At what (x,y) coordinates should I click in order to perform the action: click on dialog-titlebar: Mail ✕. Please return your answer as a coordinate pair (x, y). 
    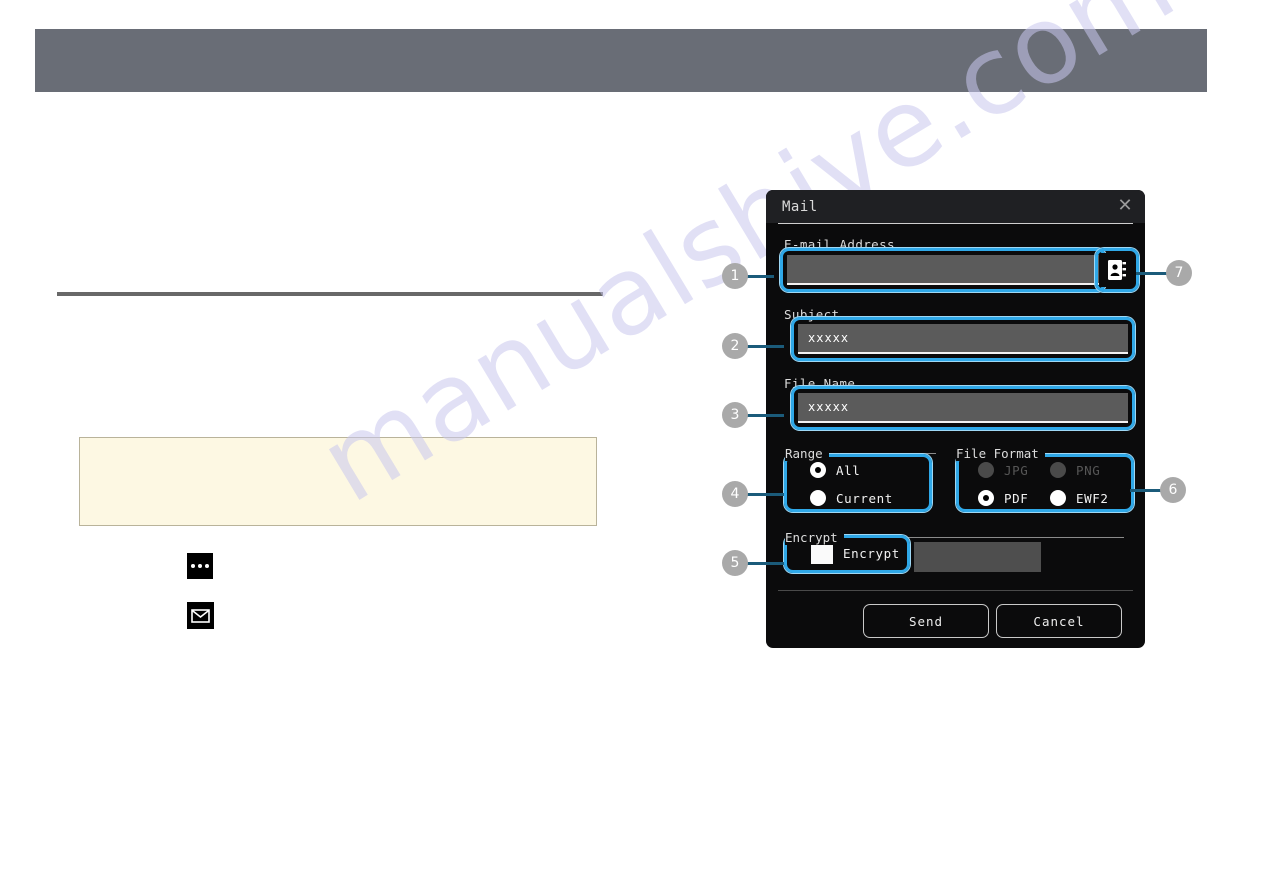
    Looking at the image, I should click on (955, 206).